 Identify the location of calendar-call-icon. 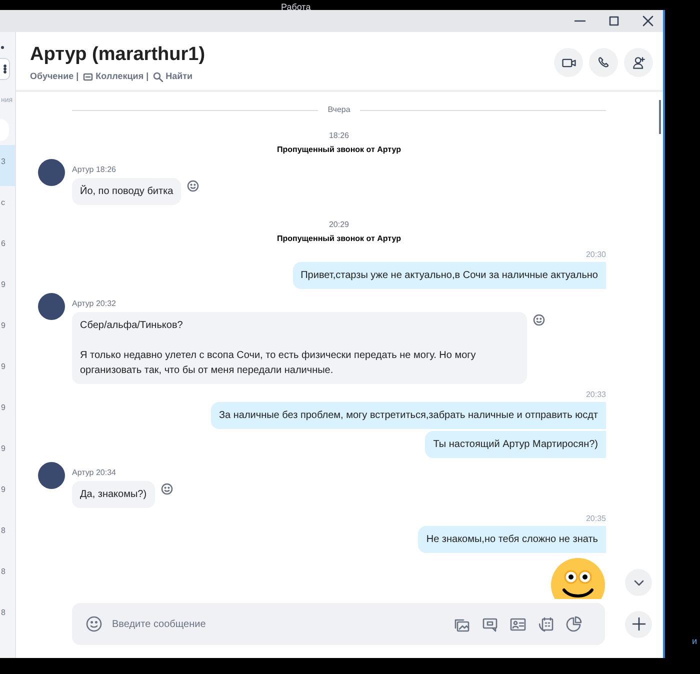
(546, 624).